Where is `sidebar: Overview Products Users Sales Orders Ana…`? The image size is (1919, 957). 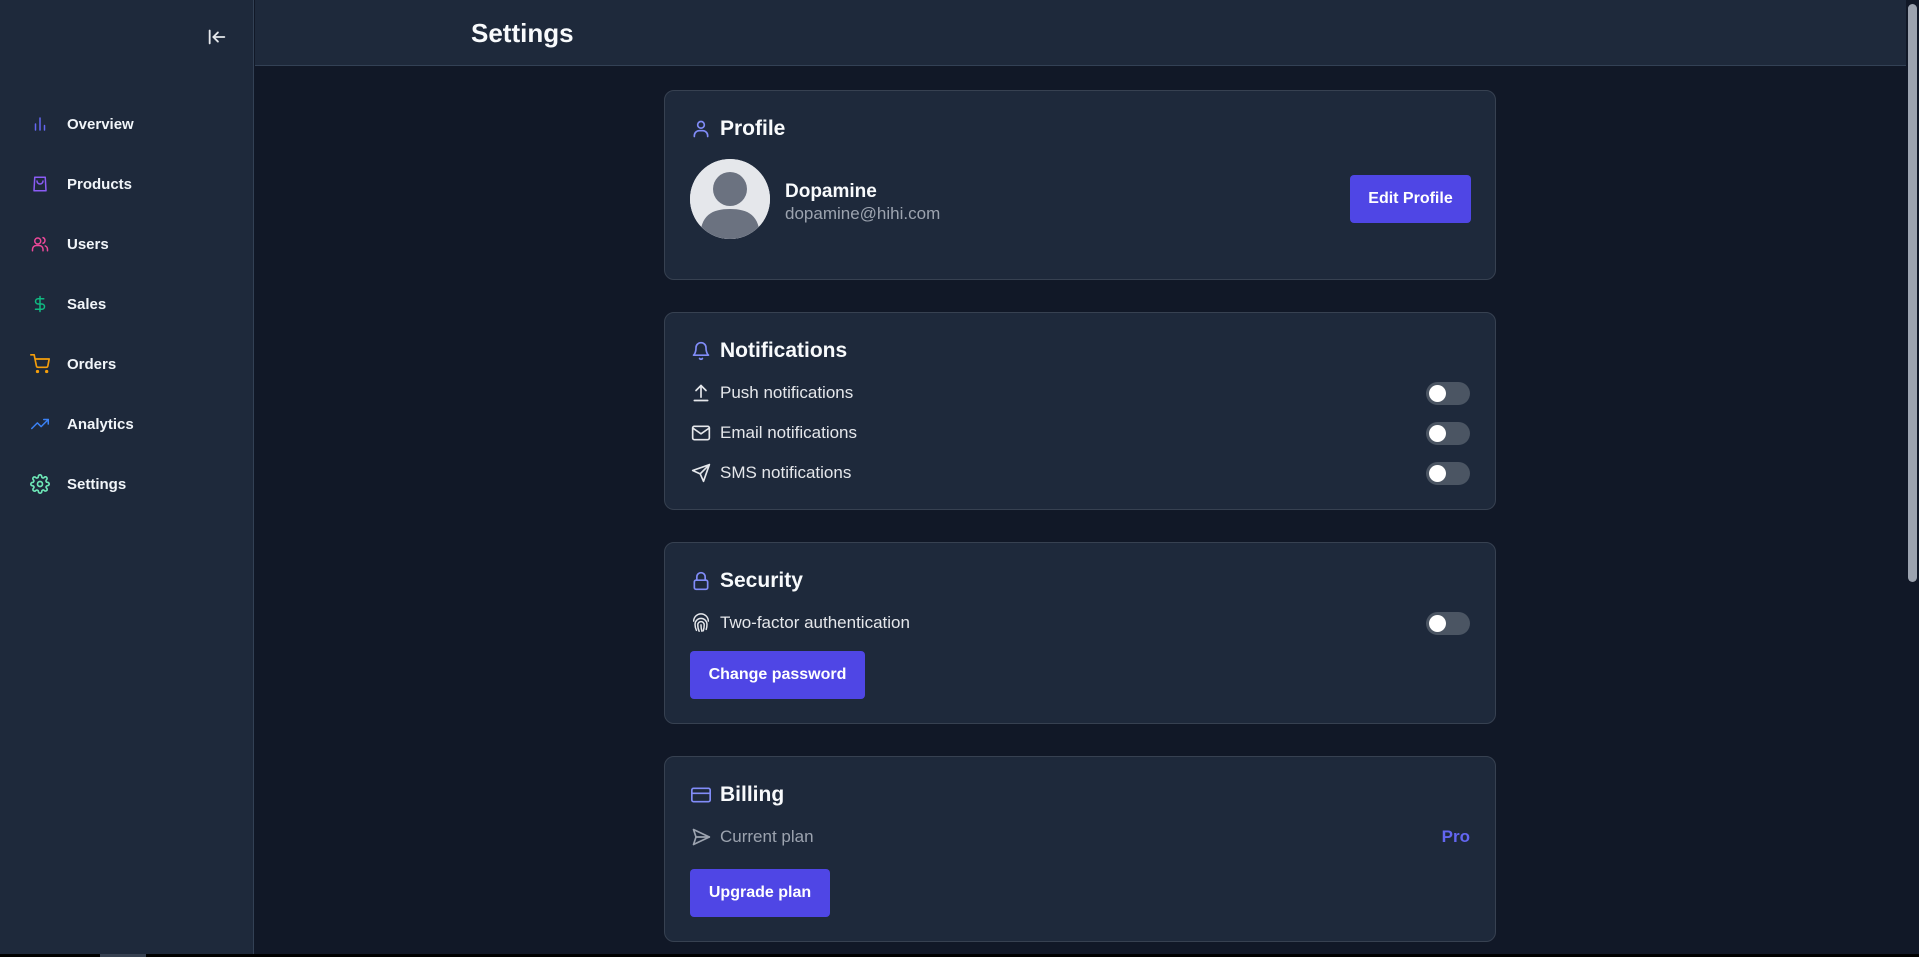
sidebar: Overview Products Users Sales Orders Ana… is located at coordinates (127, 477).